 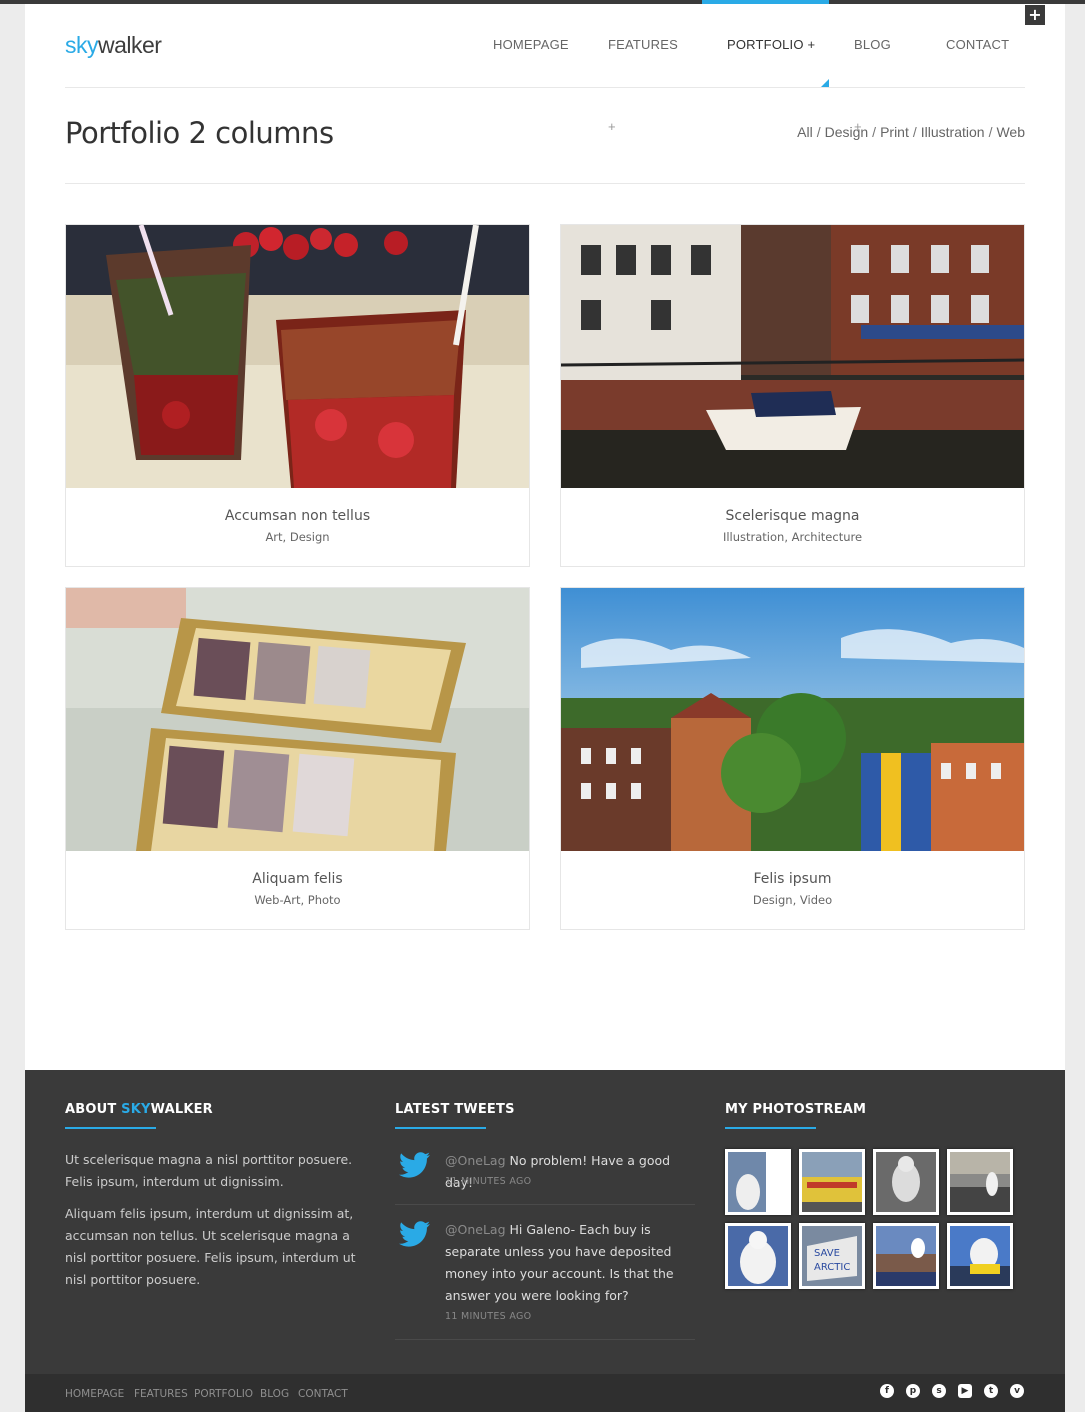 I want to click on tweet-text: @OneLag No problem! Have a good day!, so click(x=570, y=1172).